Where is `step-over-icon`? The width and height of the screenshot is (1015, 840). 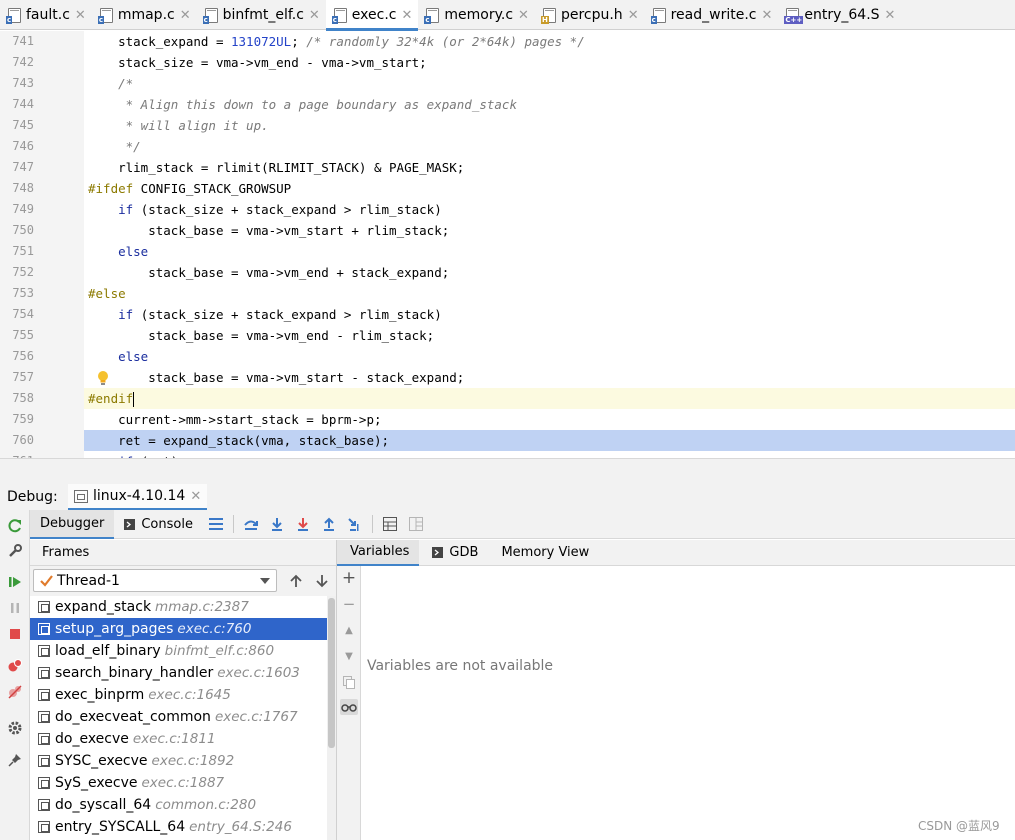 step-over-icon is located at coordinates (277, 524).